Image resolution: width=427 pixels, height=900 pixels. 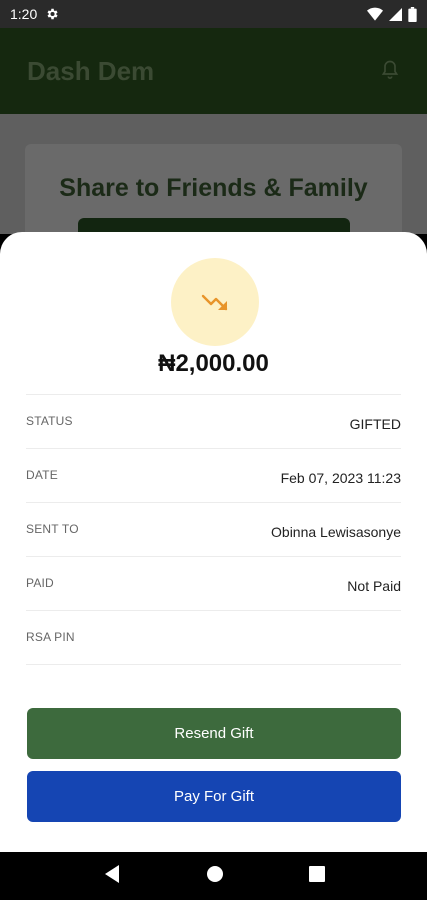 What do you see at coordinates (213, 71) in the screenshot?
I see `app-bar: Dash Dem` at bounding box center [213, 71].